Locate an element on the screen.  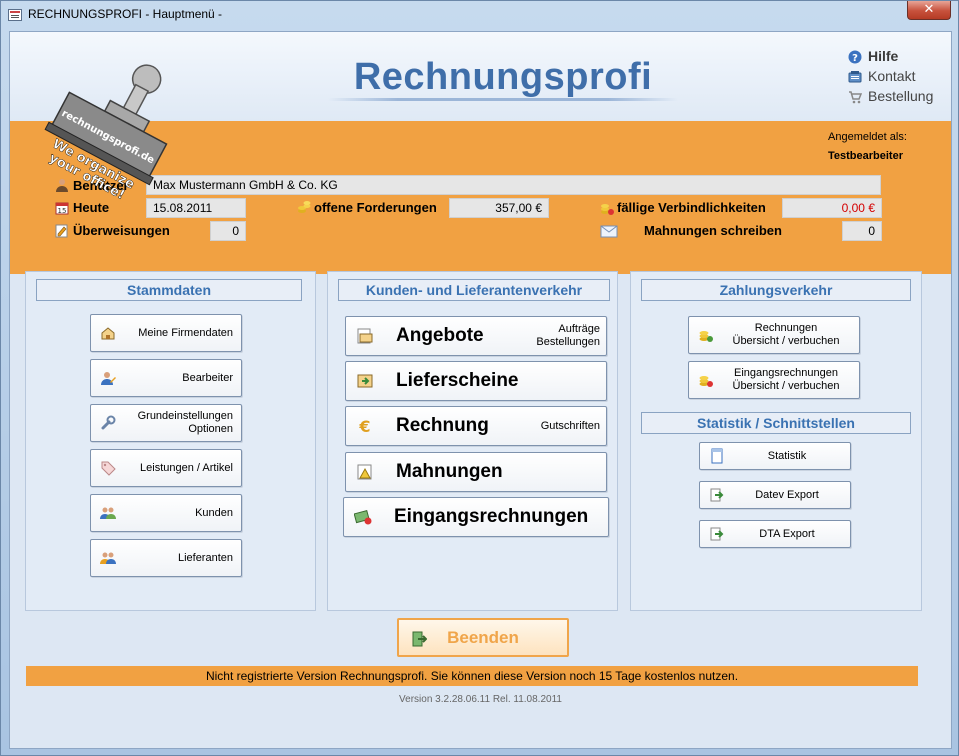
logged-in-user: Testbearbeiter is located at coordinates (865, 156).